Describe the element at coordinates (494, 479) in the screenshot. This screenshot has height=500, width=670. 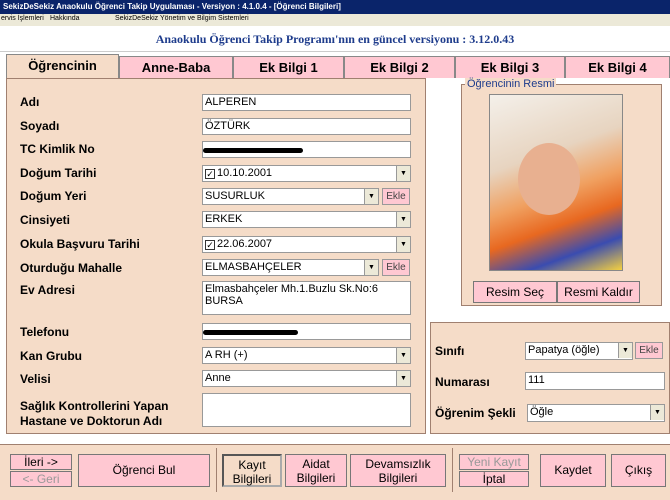
I see `cancel-button: İptal` at that location.